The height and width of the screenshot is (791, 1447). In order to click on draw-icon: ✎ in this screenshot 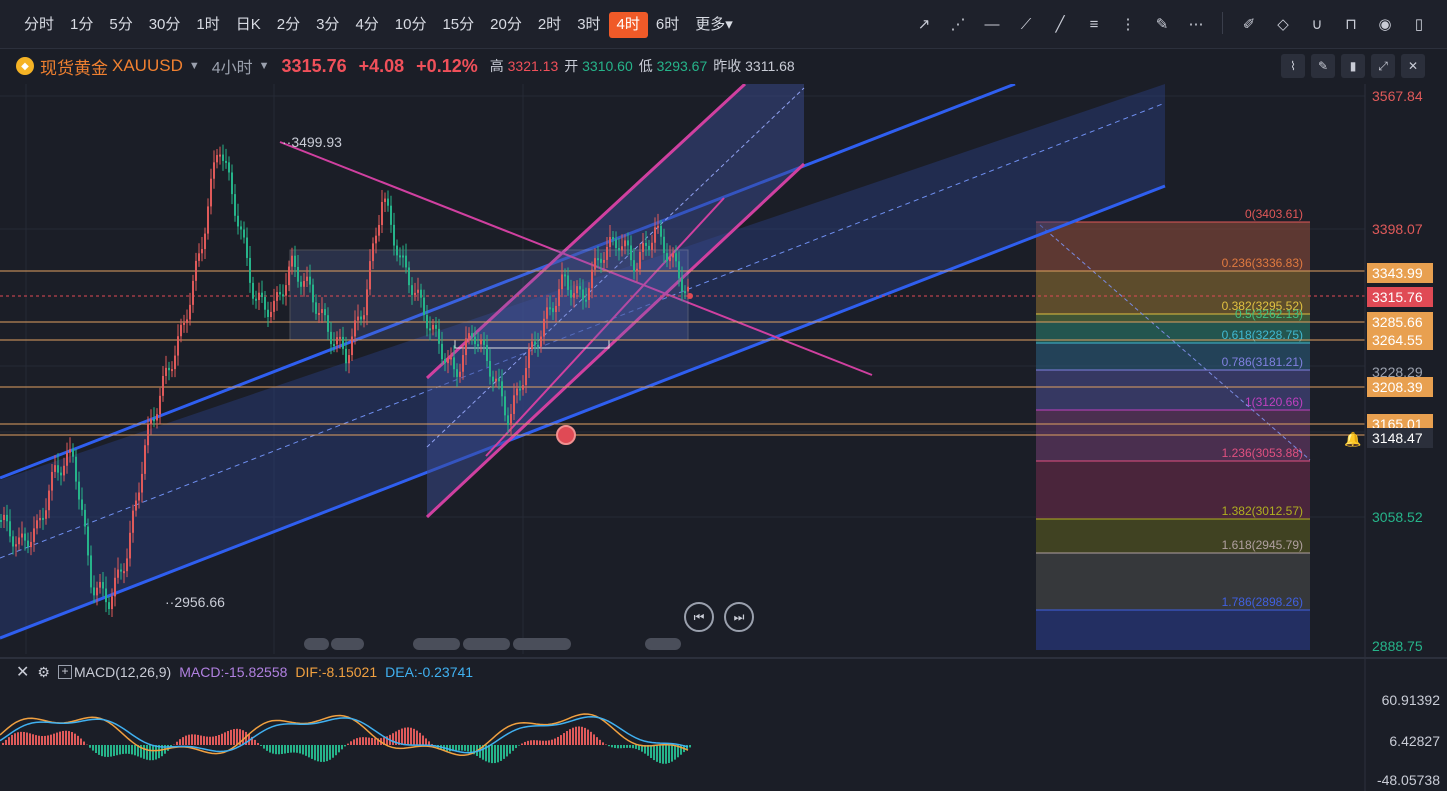, I will do `click(1323, 66)`.